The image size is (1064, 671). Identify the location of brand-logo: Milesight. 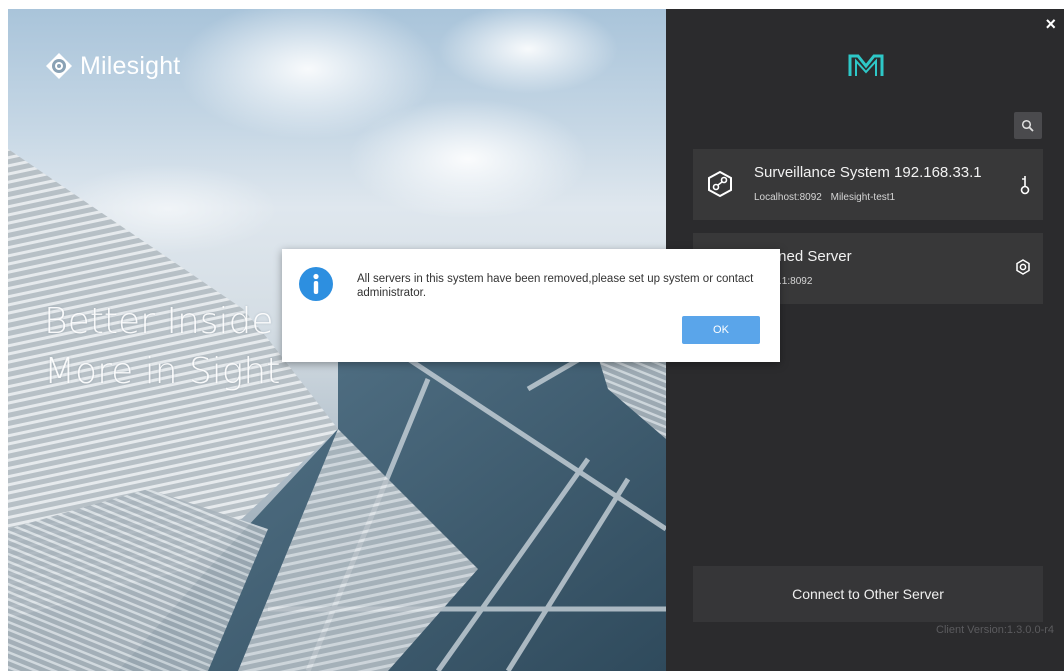
(112, 66).